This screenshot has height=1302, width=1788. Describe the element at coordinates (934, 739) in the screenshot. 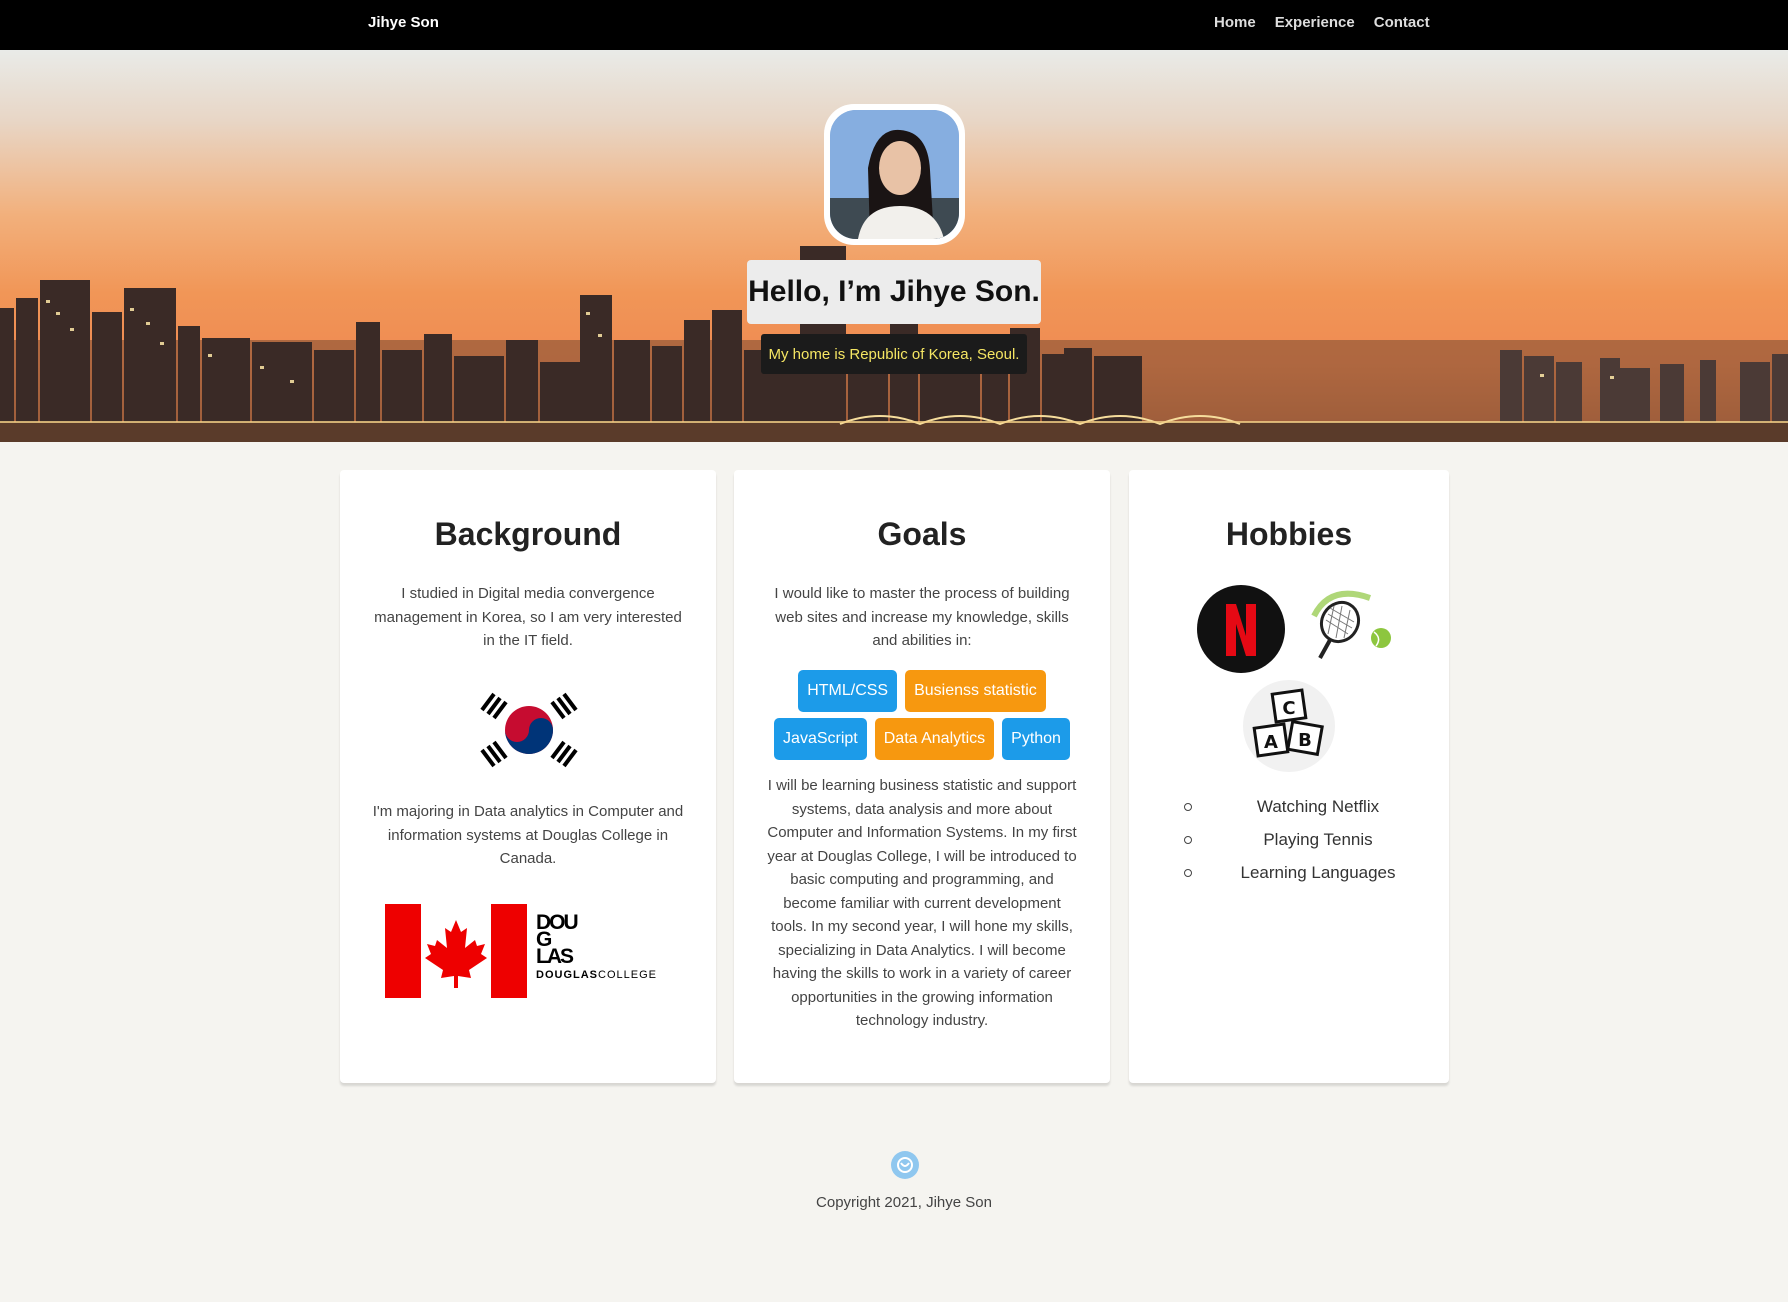

I see `skill-badge: Data Analytics` at that location.